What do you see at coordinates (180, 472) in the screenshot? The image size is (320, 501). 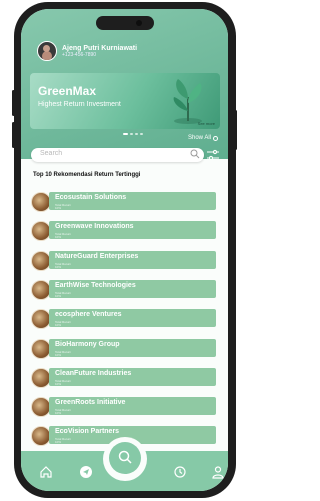 I see `history-icon` at bounding box center [180, 472].